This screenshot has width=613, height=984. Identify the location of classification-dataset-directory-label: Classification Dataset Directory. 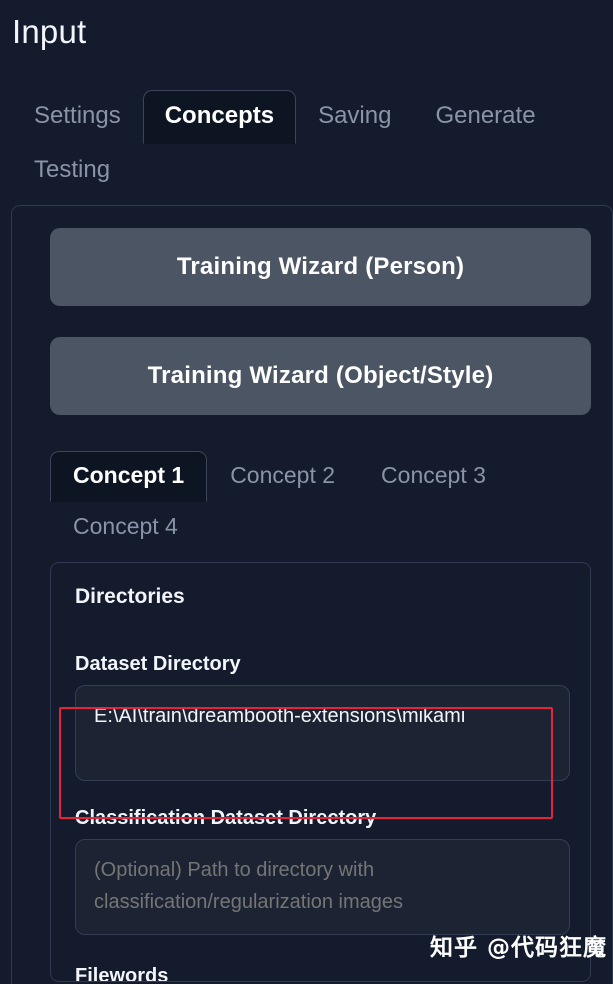
(226, 818).